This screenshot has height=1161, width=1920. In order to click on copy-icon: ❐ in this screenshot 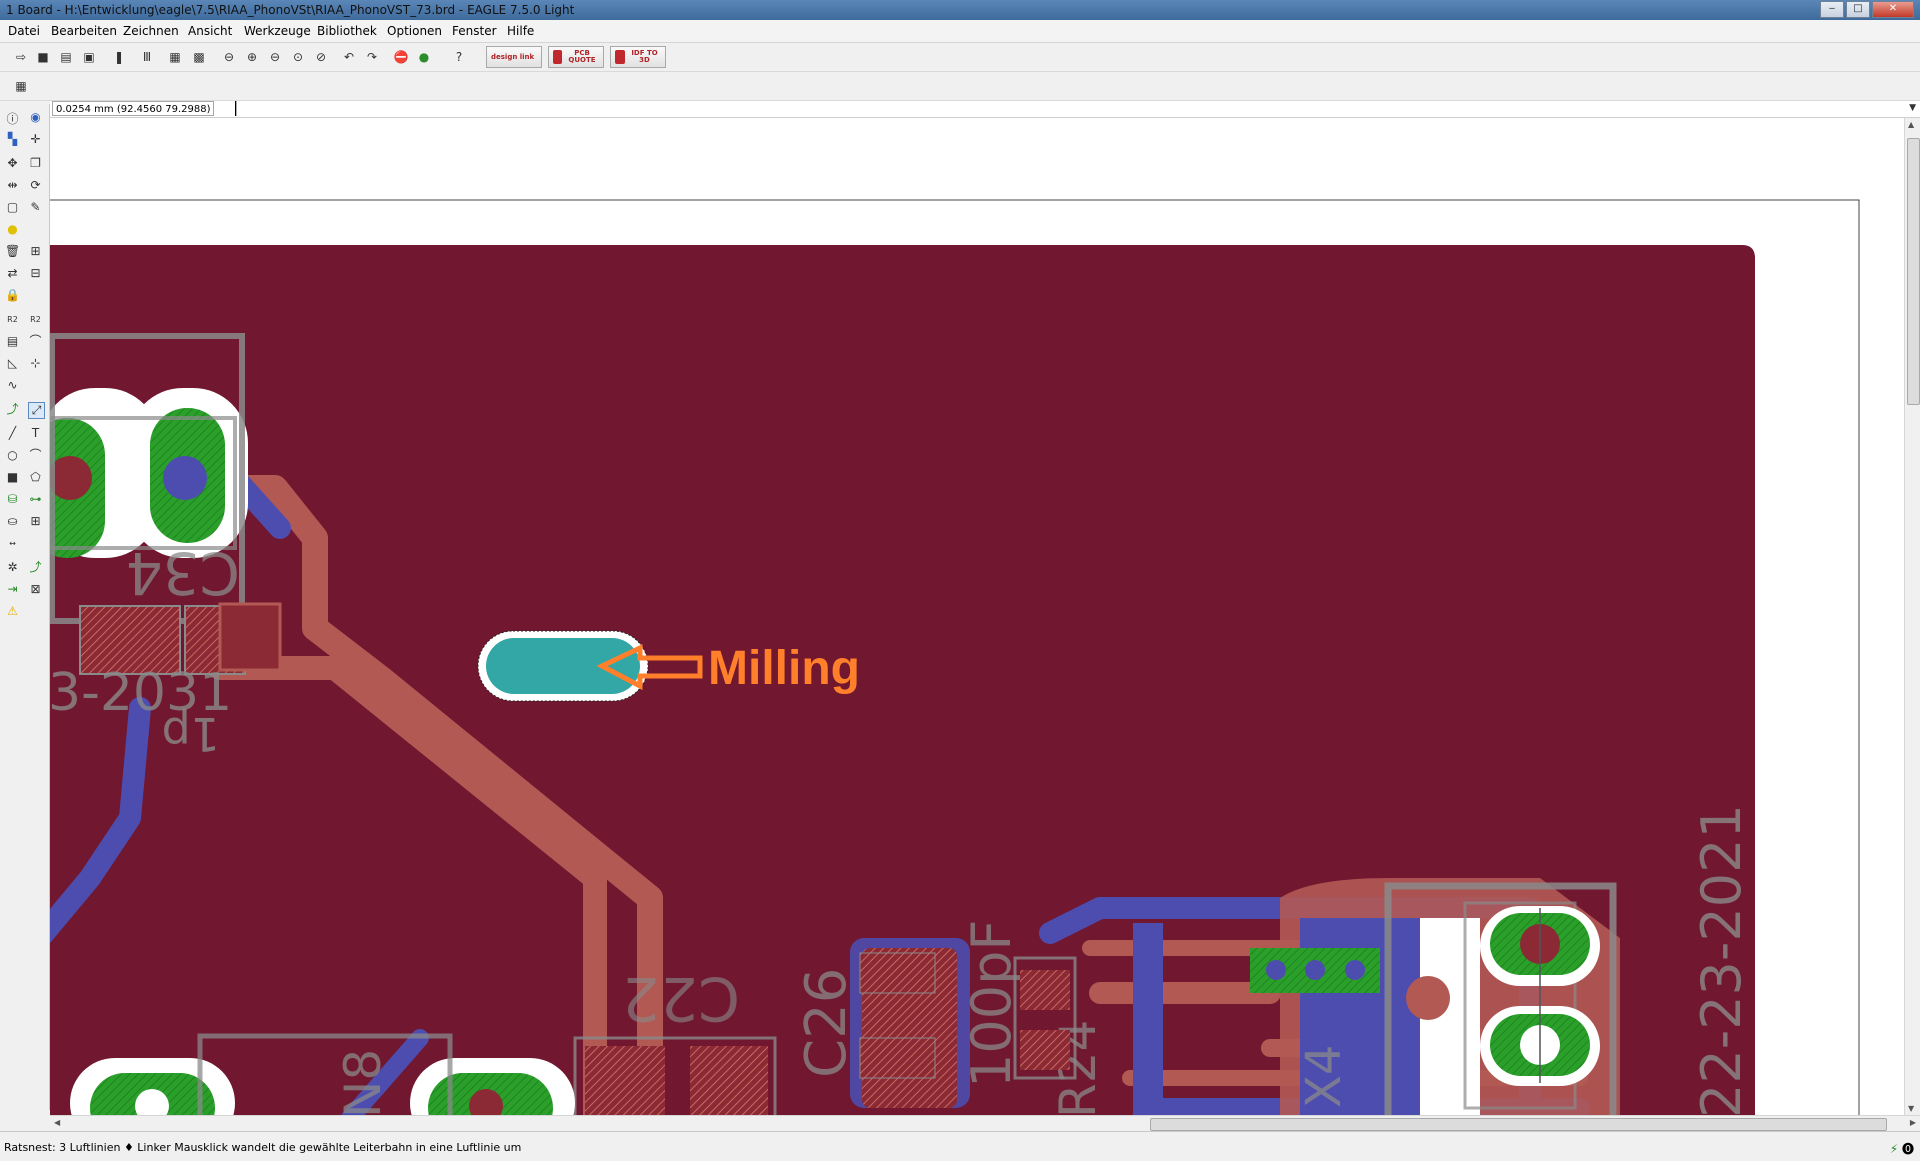, I will do `click(35, 163)`.